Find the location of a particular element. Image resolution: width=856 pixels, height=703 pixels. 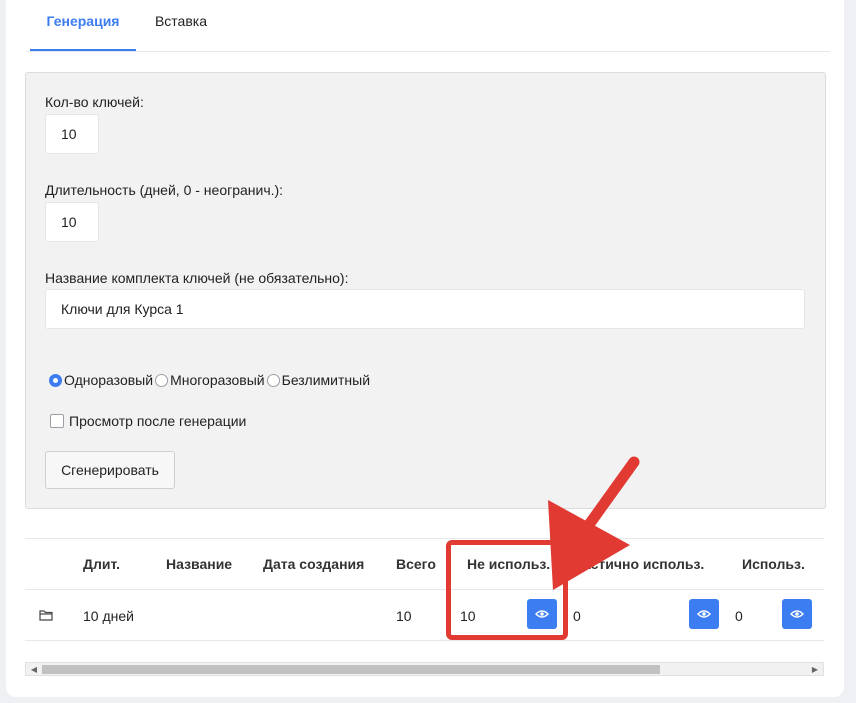

key-type-radio-group: Одноразовый Многоразовый Безлимитный is located at coordinates (210, 380).